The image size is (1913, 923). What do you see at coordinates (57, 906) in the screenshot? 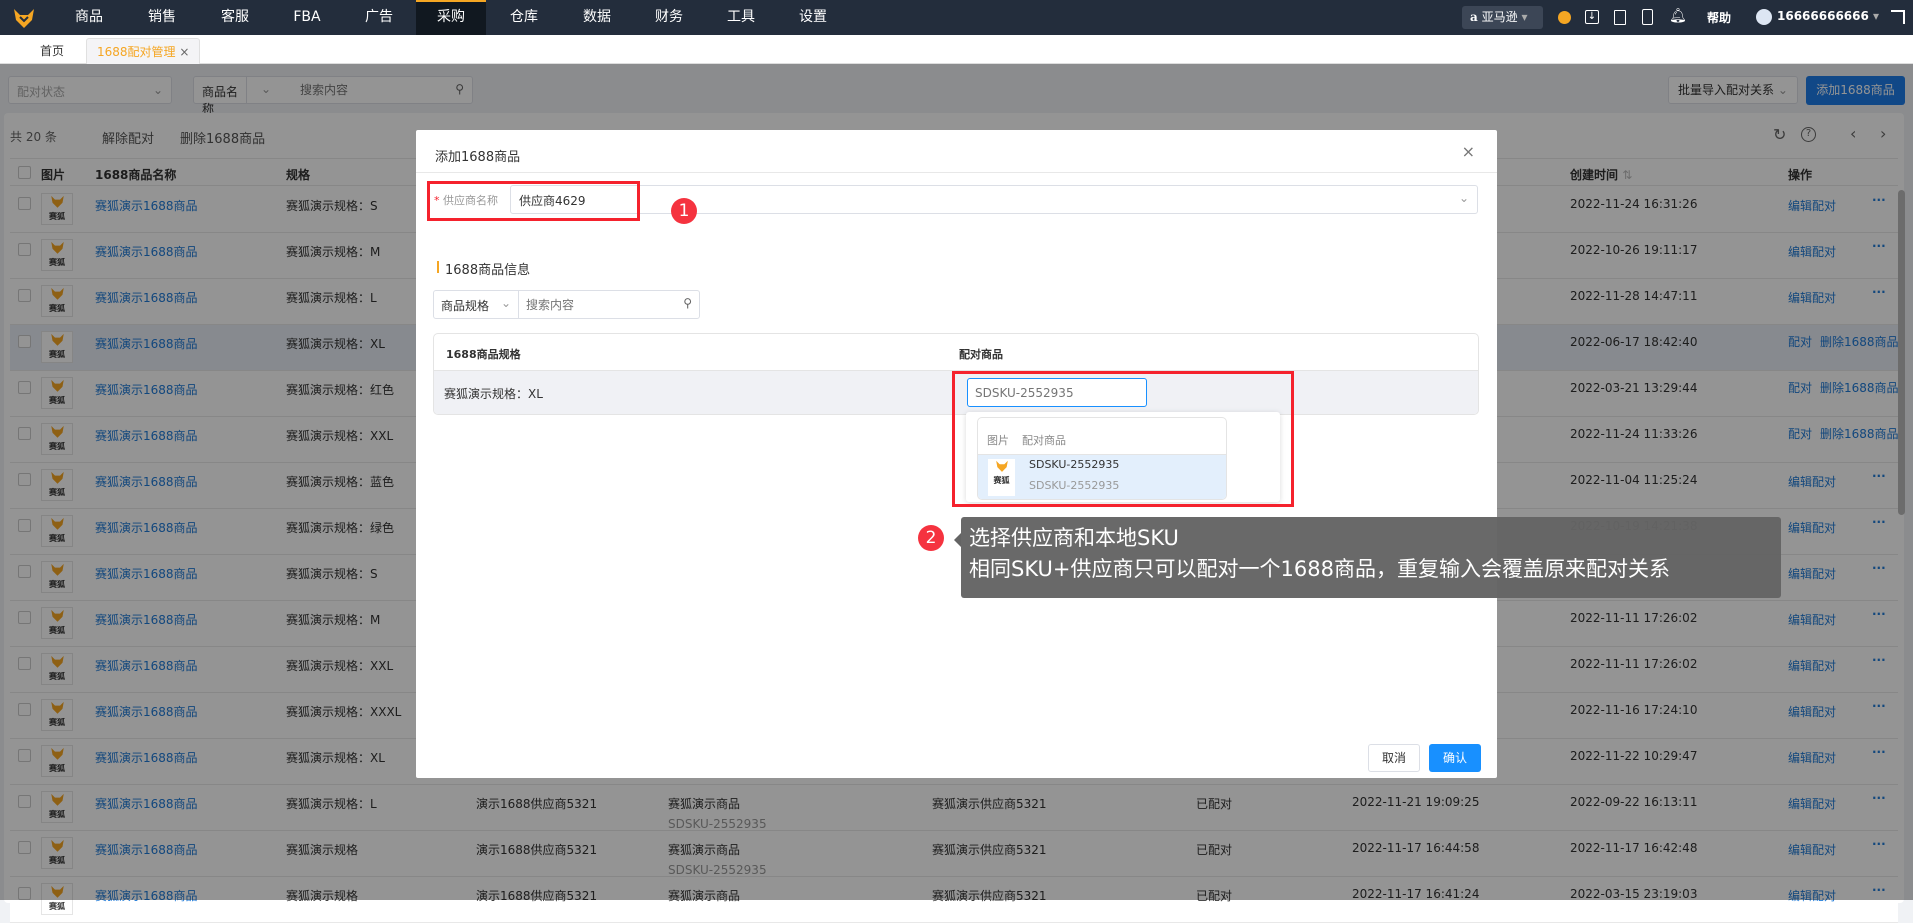
I see `thumb-text: 赛狐` at bounding box center [57, 906].